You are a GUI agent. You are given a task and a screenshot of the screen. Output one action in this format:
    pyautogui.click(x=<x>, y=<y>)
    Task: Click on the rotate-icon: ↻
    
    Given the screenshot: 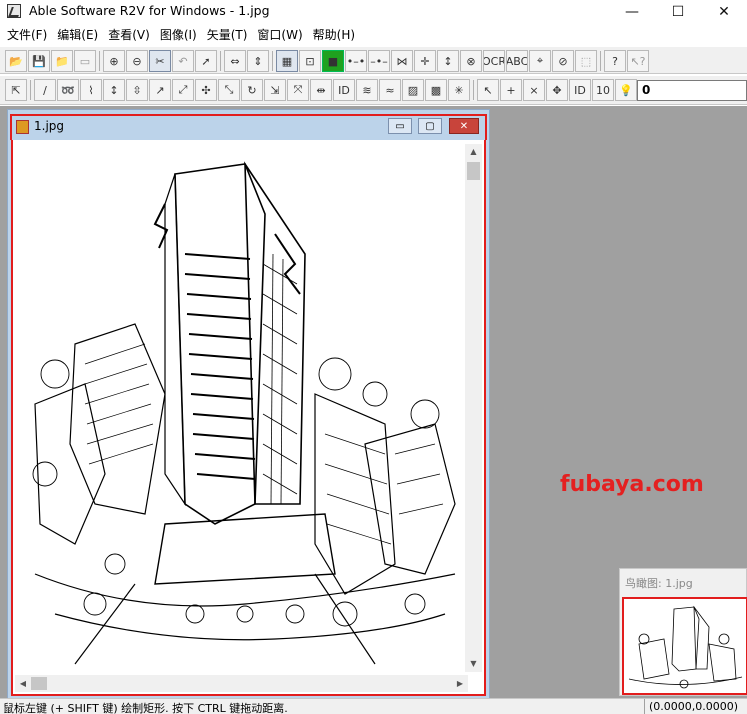 What is the action you would take?
    pyautogui.click(x=252, y=90)
    